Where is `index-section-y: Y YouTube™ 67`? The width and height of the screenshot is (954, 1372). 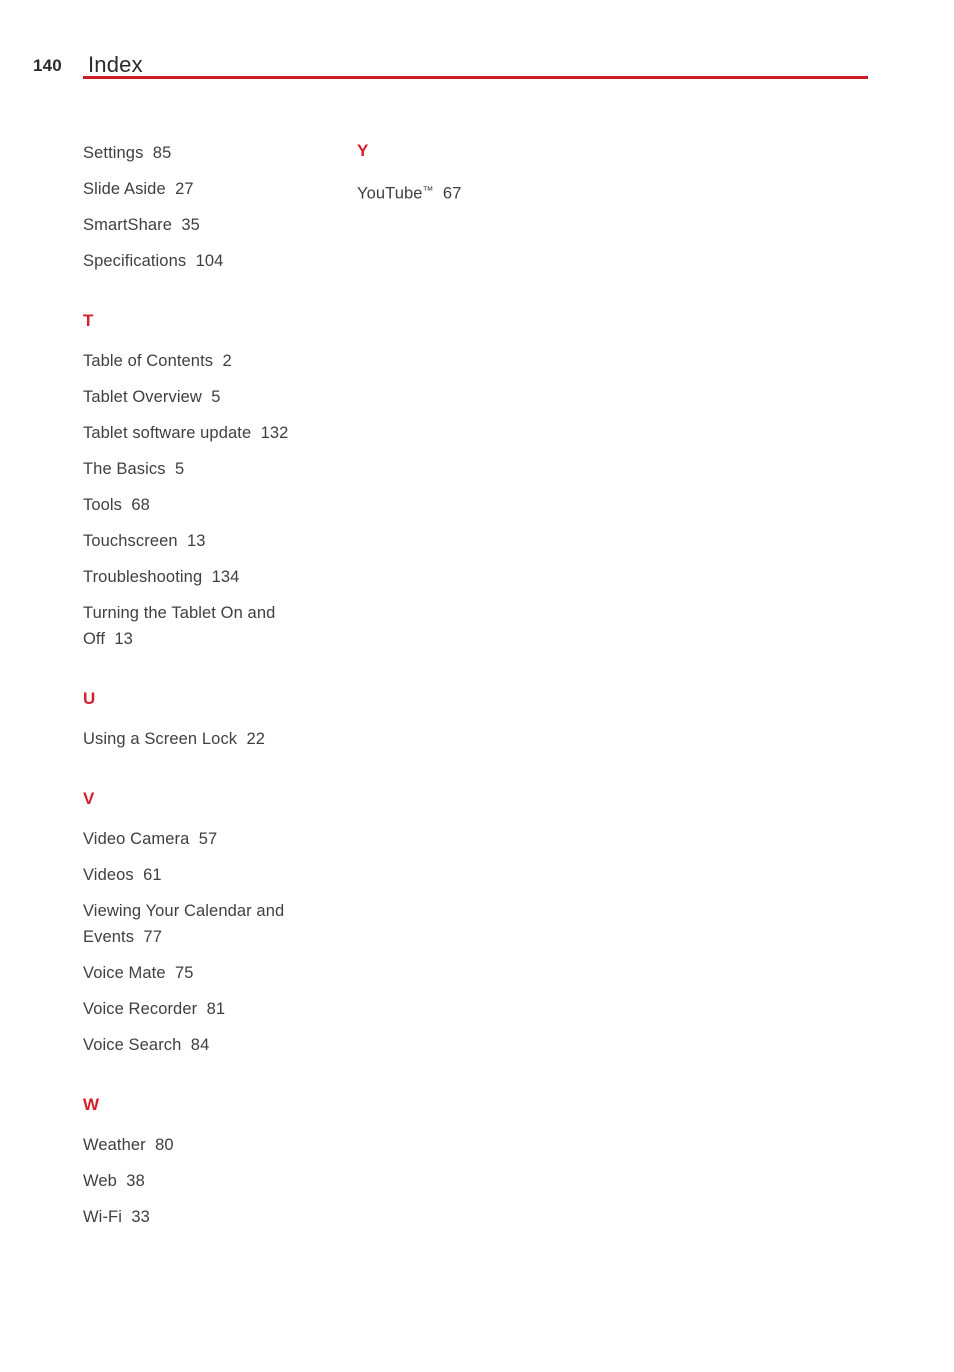 index-section-y: Y YouTube™ 67 is located at coordinates (487, 173).